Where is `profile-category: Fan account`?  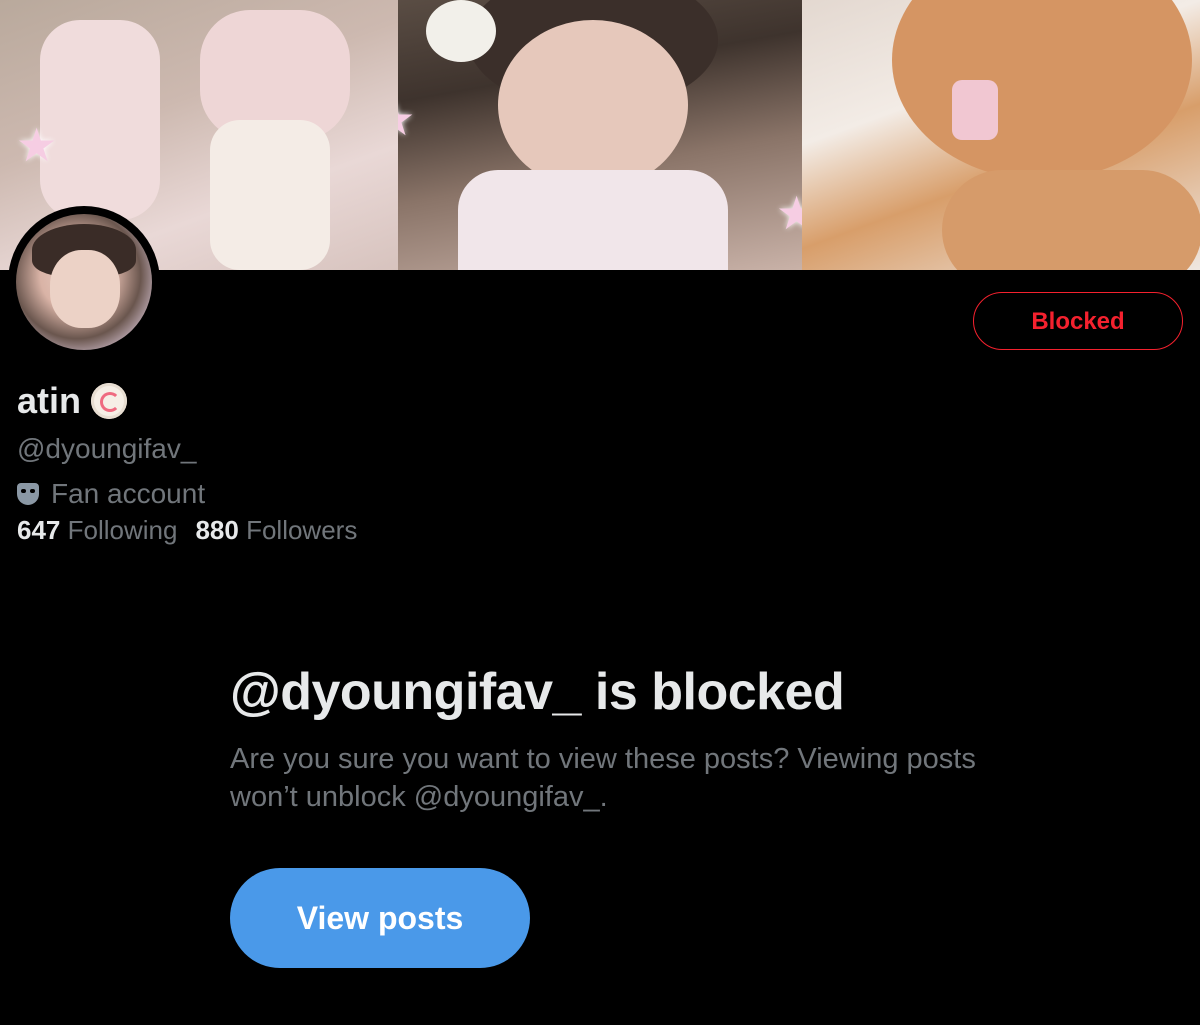 profile-category: Fan account is located at coordinates (111, 494).